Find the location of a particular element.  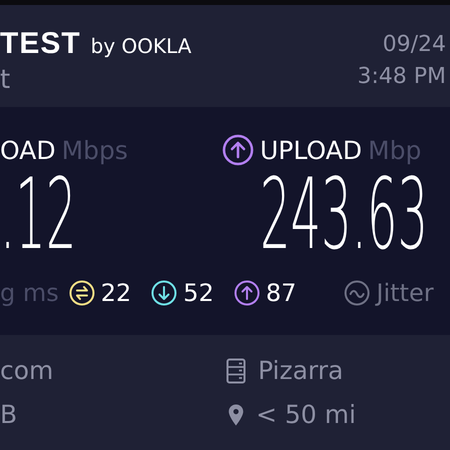

result-label: OAD is located at coordinates (28, 150).